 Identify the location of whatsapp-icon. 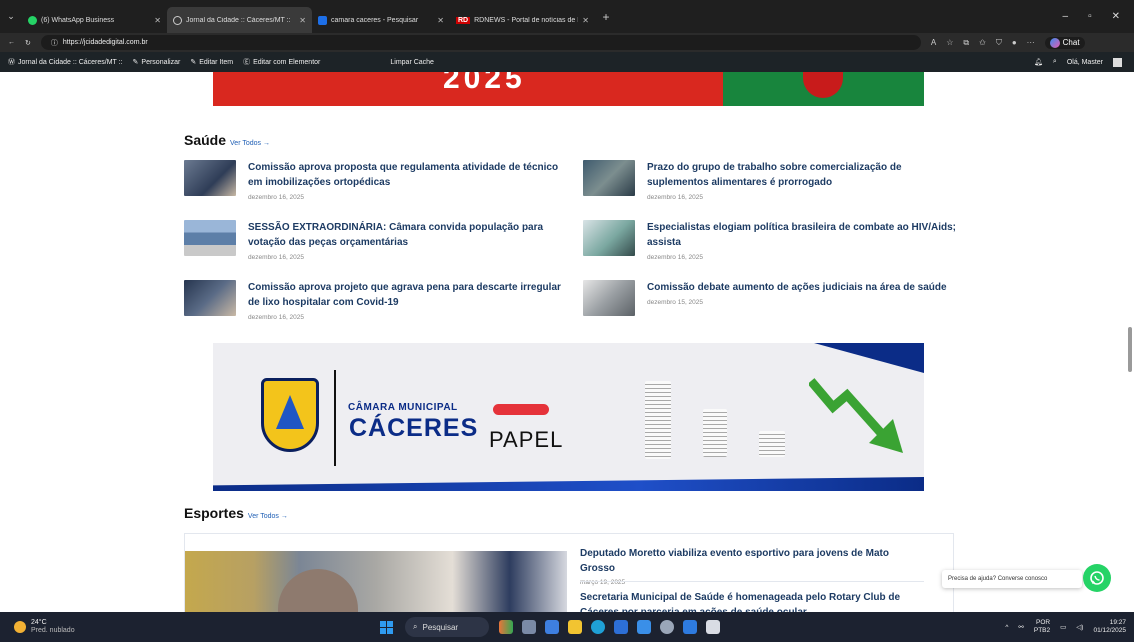
(1097, 578).